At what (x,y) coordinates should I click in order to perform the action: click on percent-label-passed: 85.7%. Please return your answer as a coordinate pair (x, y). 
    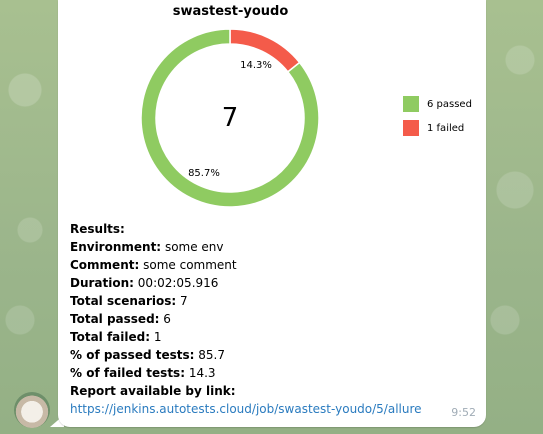
    Looking at the image, I should click on (204, 173).